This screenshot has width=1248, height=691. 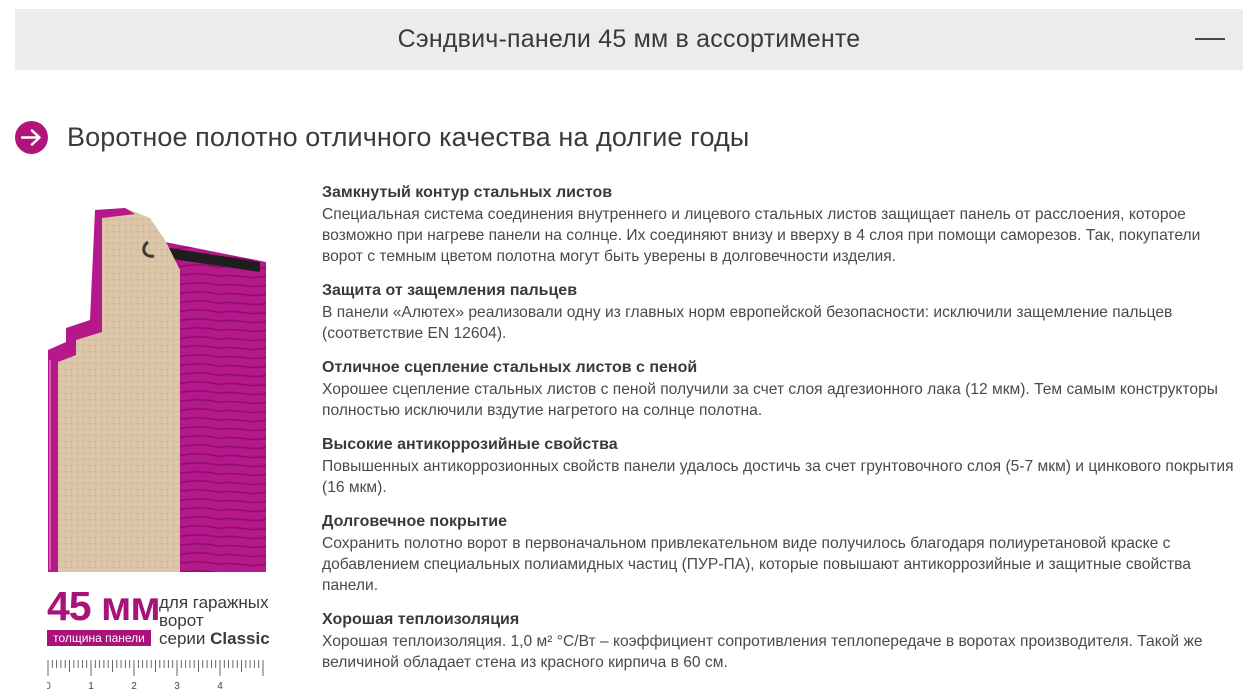 What do you see at coordinates (415, 521) in the screenshot?
I see `feature-title: Долговечное покрытие` at bounding box center [415, 521].